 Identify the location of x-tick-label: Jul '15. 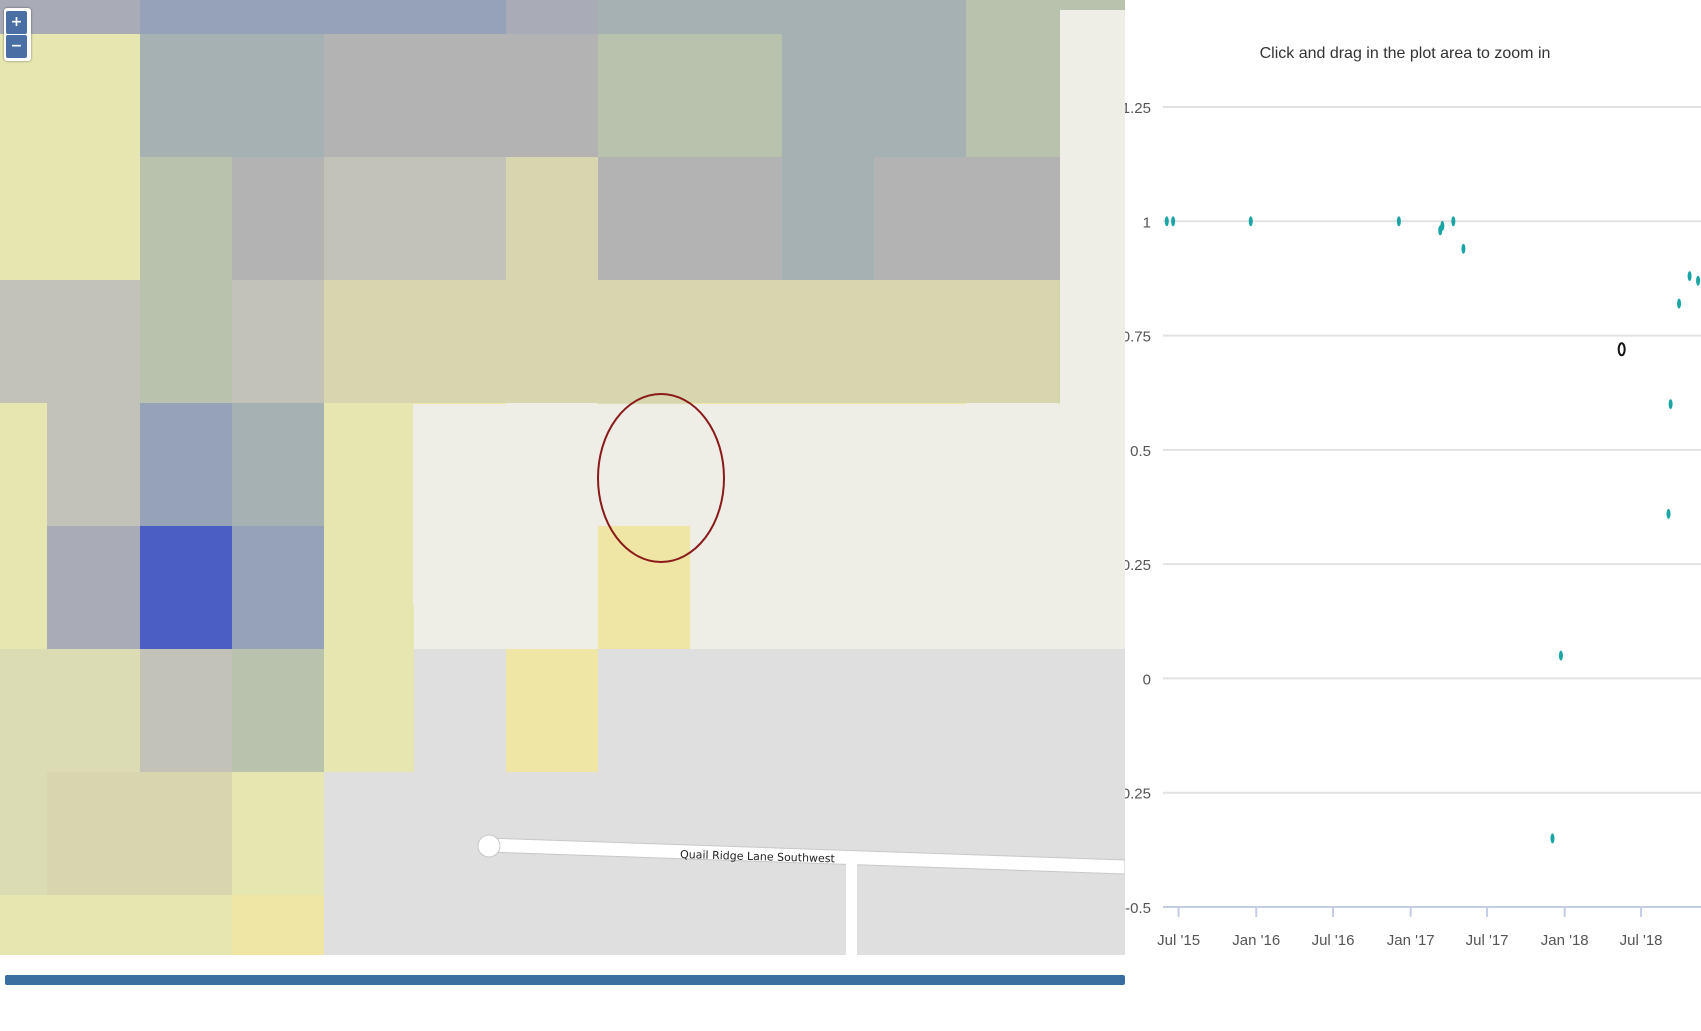
(1178, 940).